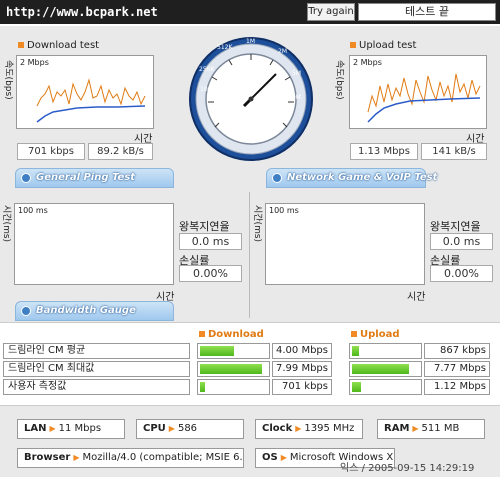  I want to click on tab-game-label: Network Game & VoIP Test, so click(362, 177).